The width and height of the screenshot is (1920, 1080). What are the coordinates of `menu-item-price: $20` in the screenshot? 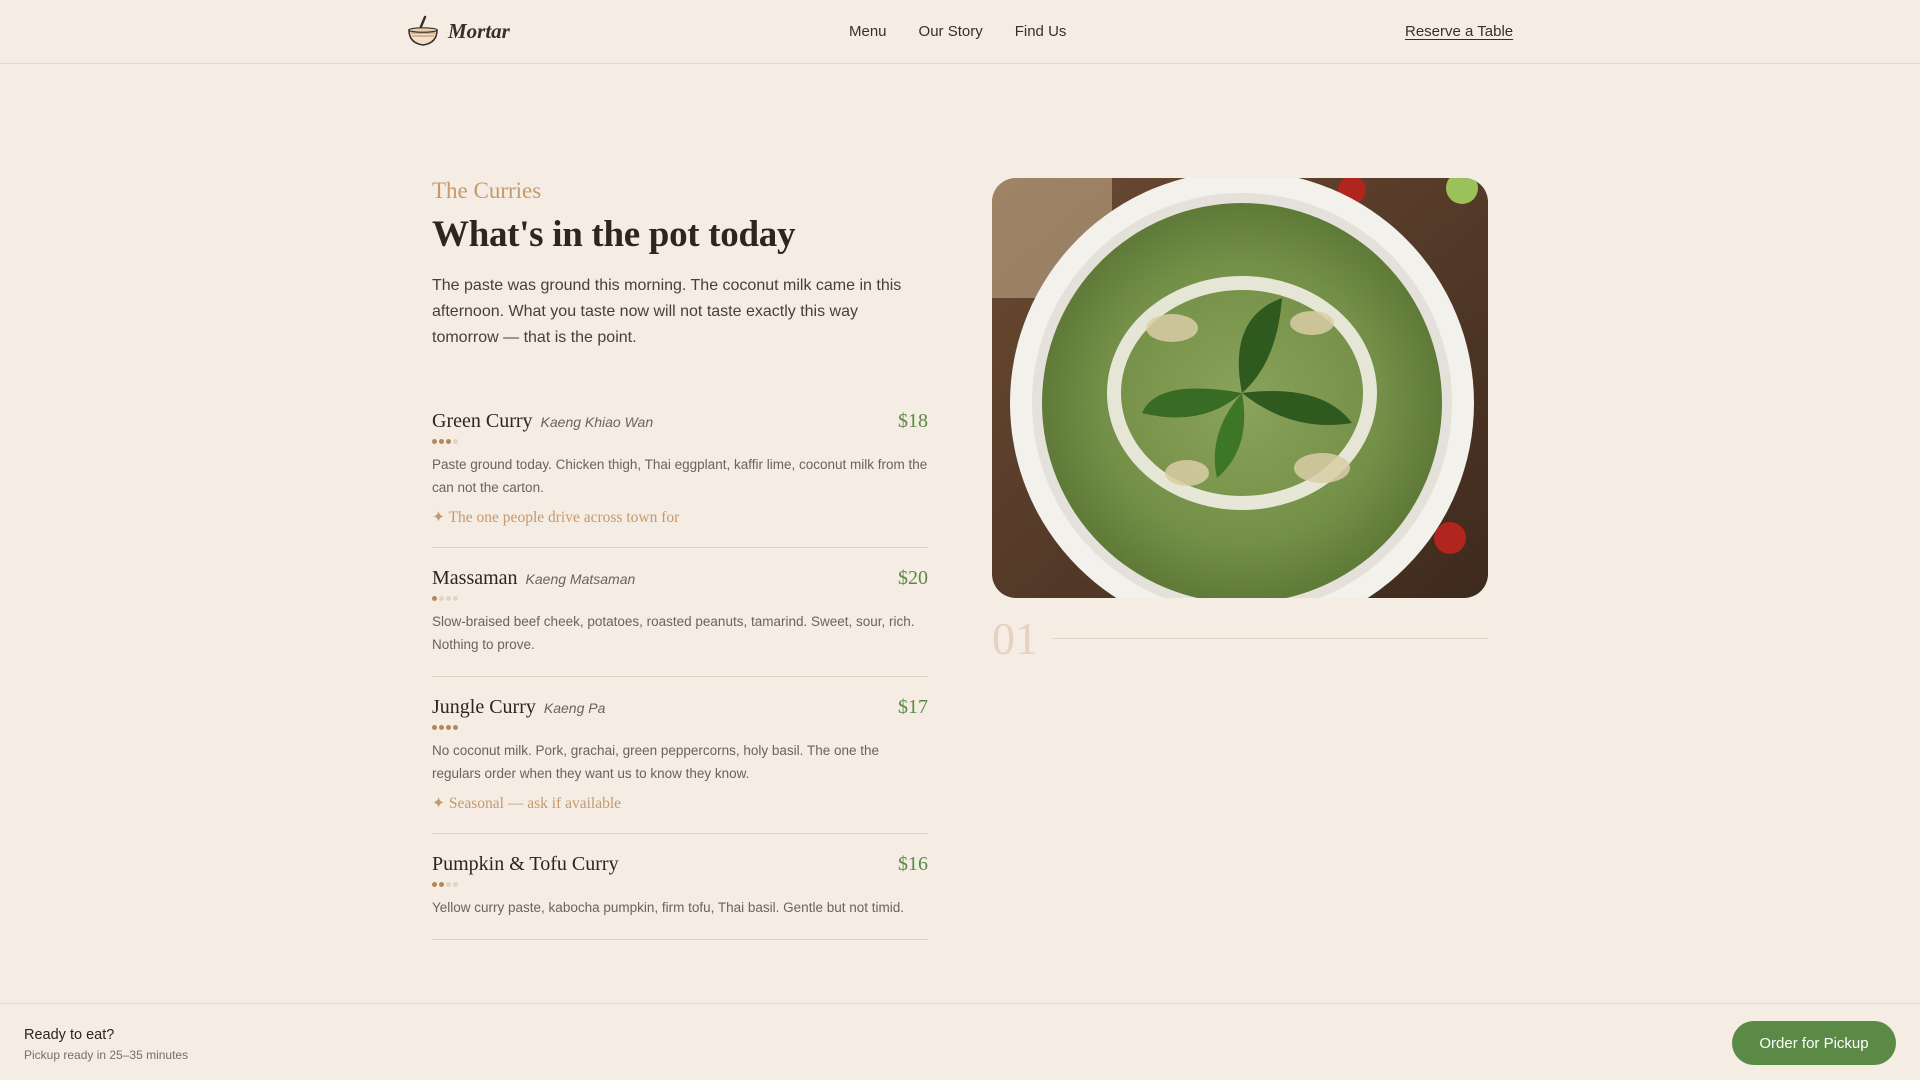 It's located at (913, 578).